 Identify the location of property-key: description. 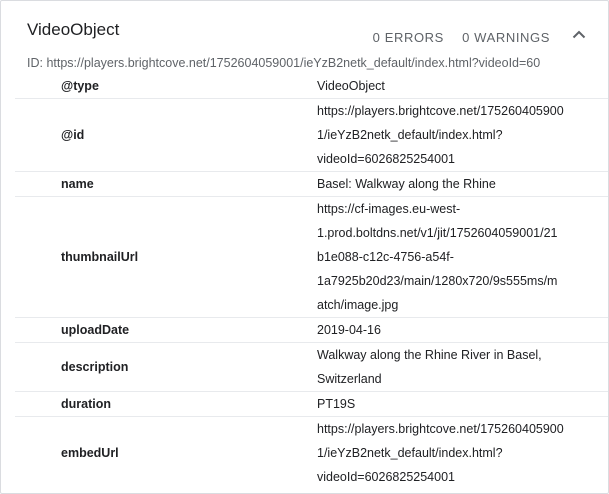
(166, 367).